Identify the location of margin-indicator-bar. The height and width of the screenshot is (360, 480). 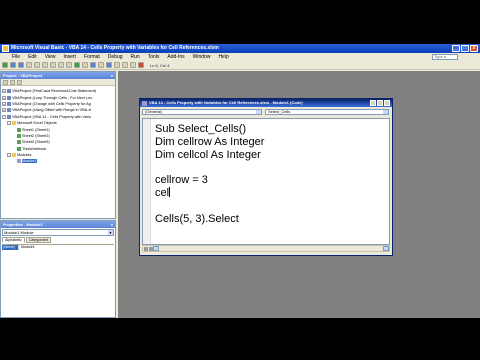
(147, 181).